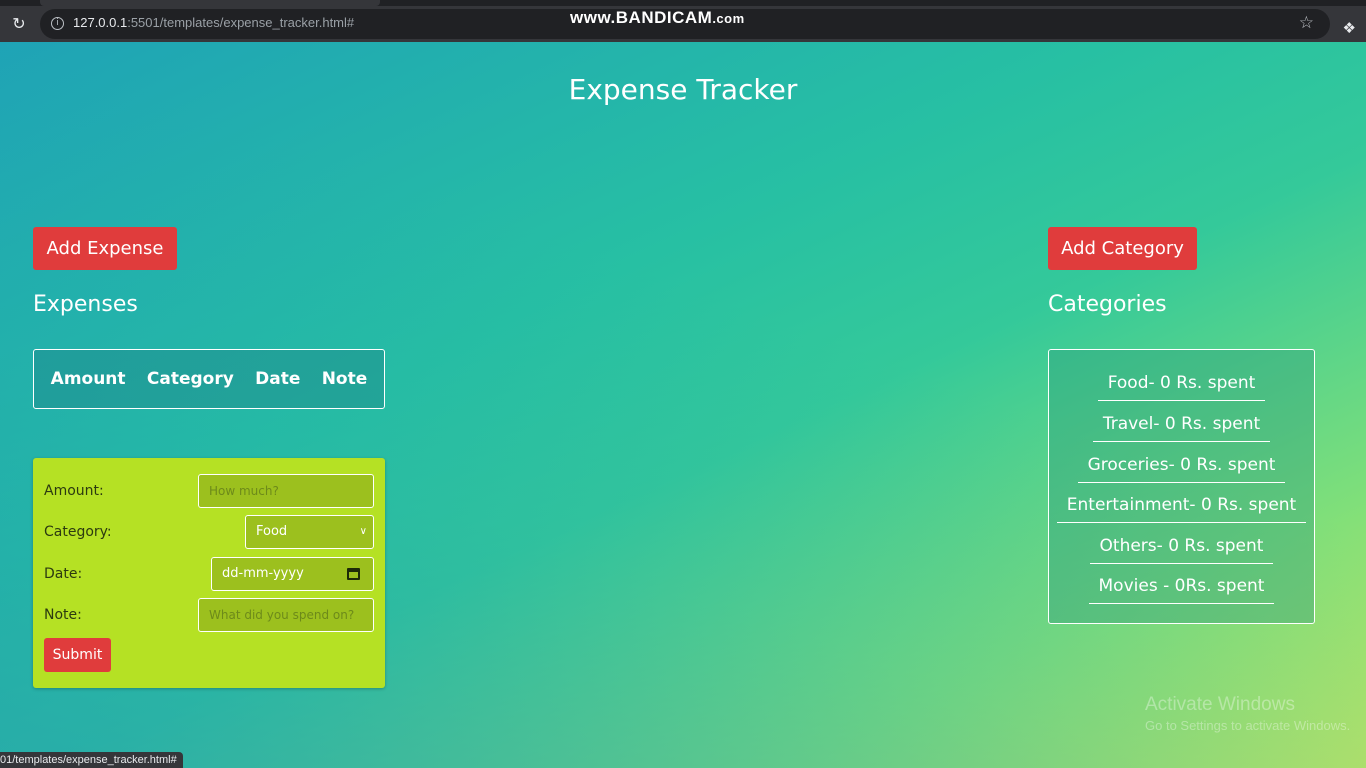 The width and height of the screenshot is (1366, 768). What do you see at coordinates (1122, 248) in the screenshot?
I see `add-category-button: Add Category` at bounding box center [1122, 248].